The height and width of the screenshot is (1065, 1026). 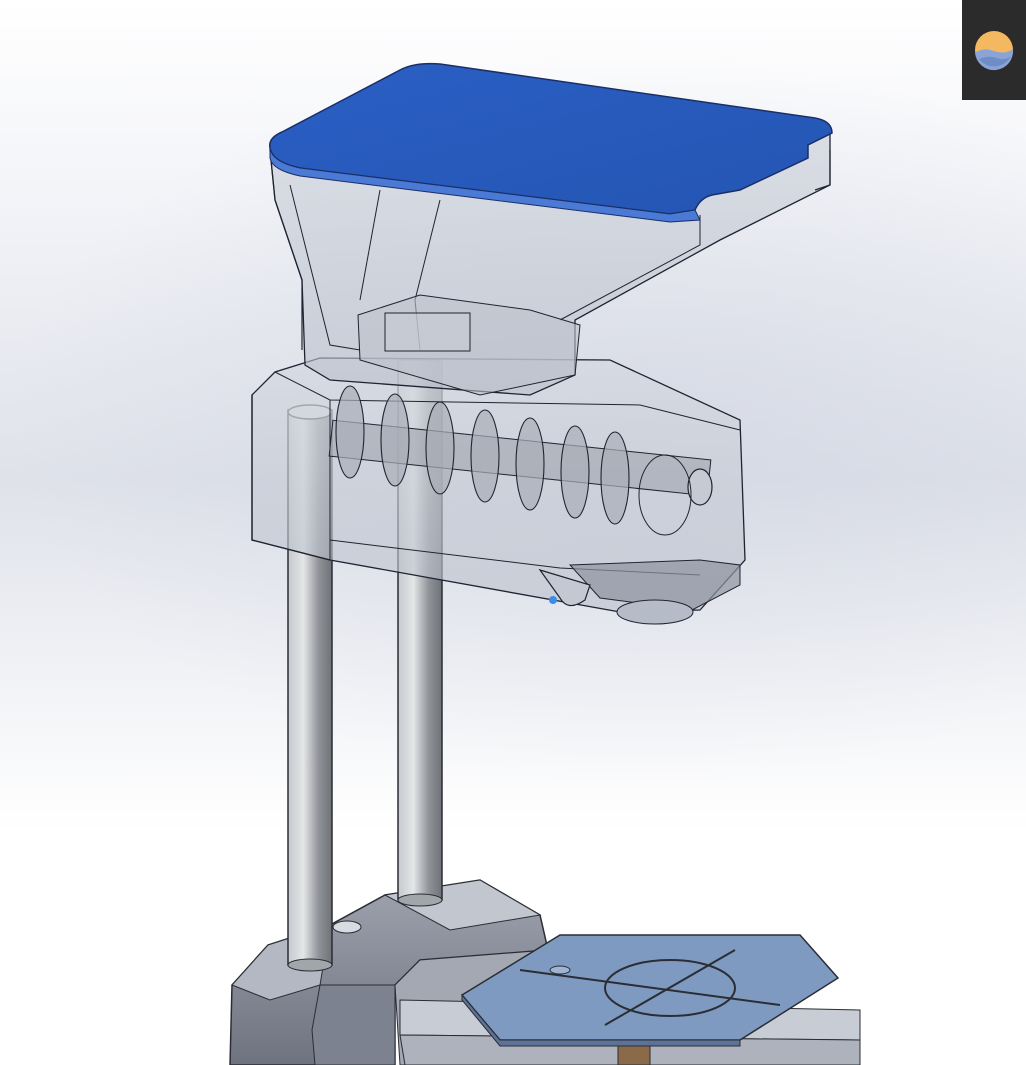 I want to click on selection-point, so click(x=553, y=600).